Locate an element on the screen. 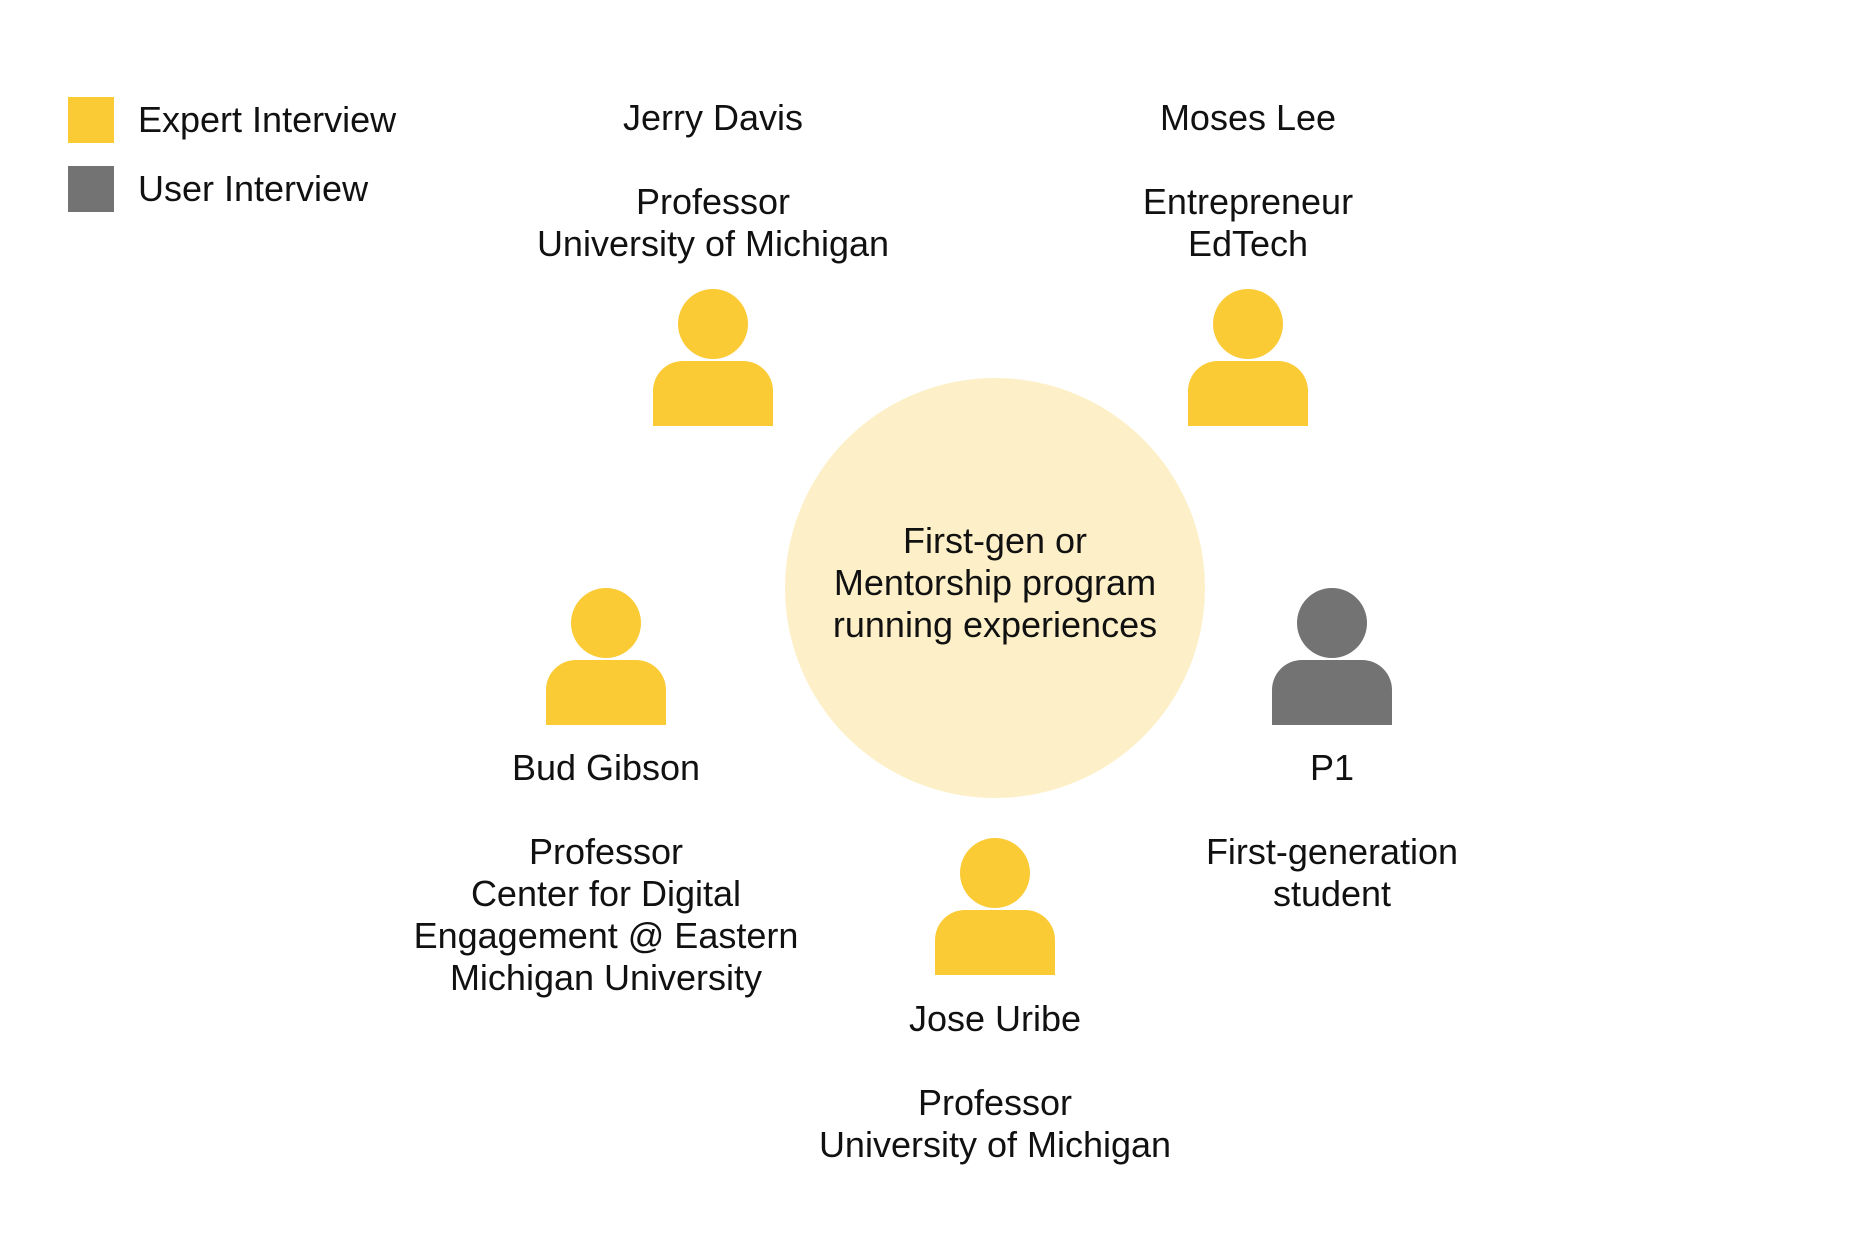 This screenshot has height=1257, width=1865. legend-label-user: User Interview is located at coordinates (253, 188).